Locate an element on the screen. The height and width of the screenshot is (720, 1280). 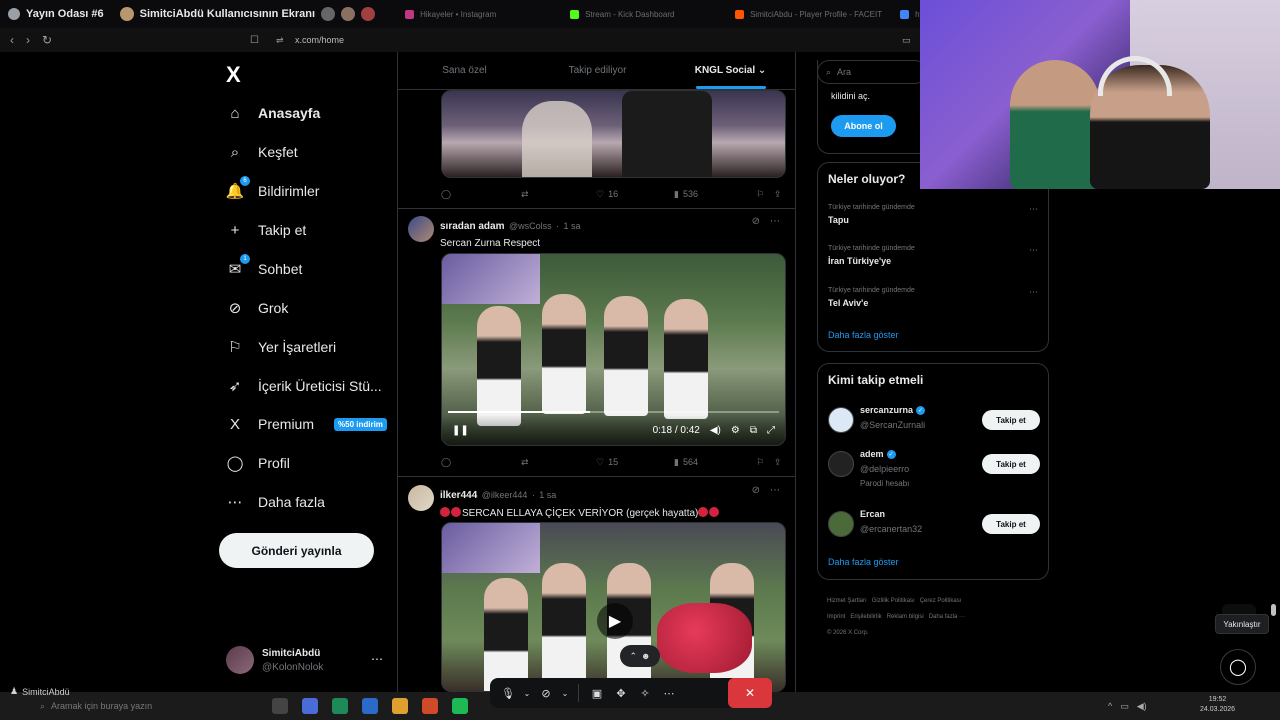
microphone-icon: 🎙 is located at coordinates (508, 693).